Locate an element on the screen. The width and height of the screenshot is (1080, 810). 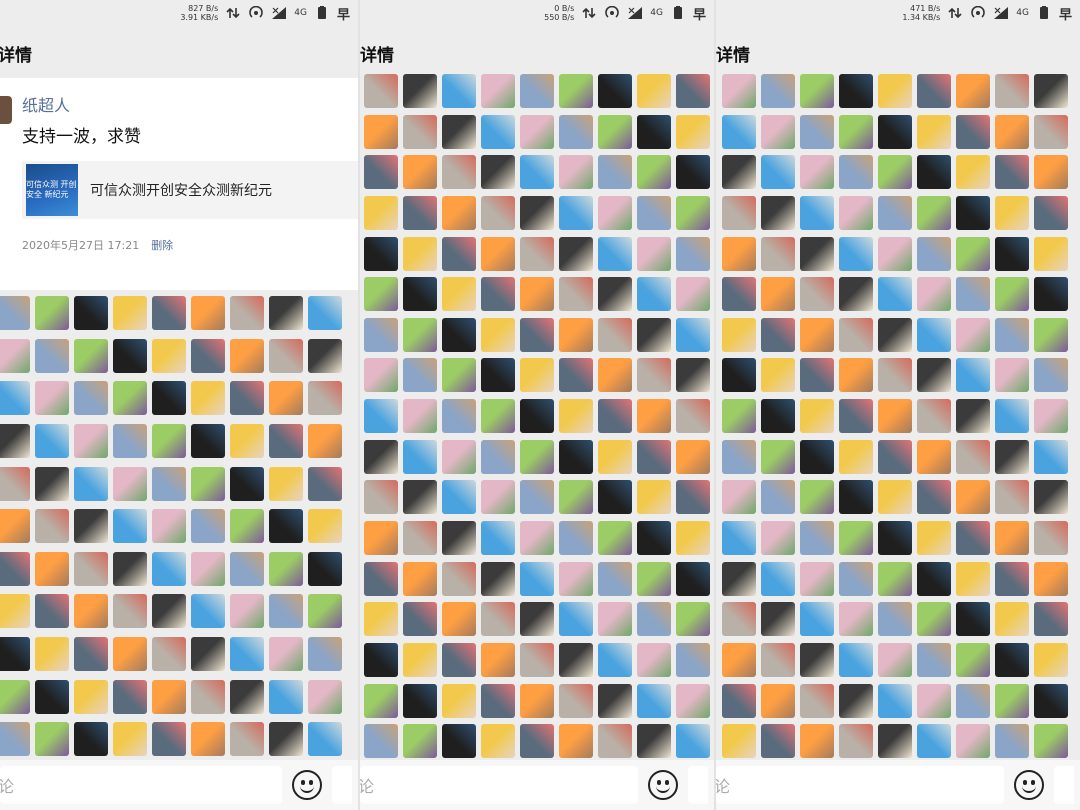
emoji-icon is located at coordinates (307, 785).